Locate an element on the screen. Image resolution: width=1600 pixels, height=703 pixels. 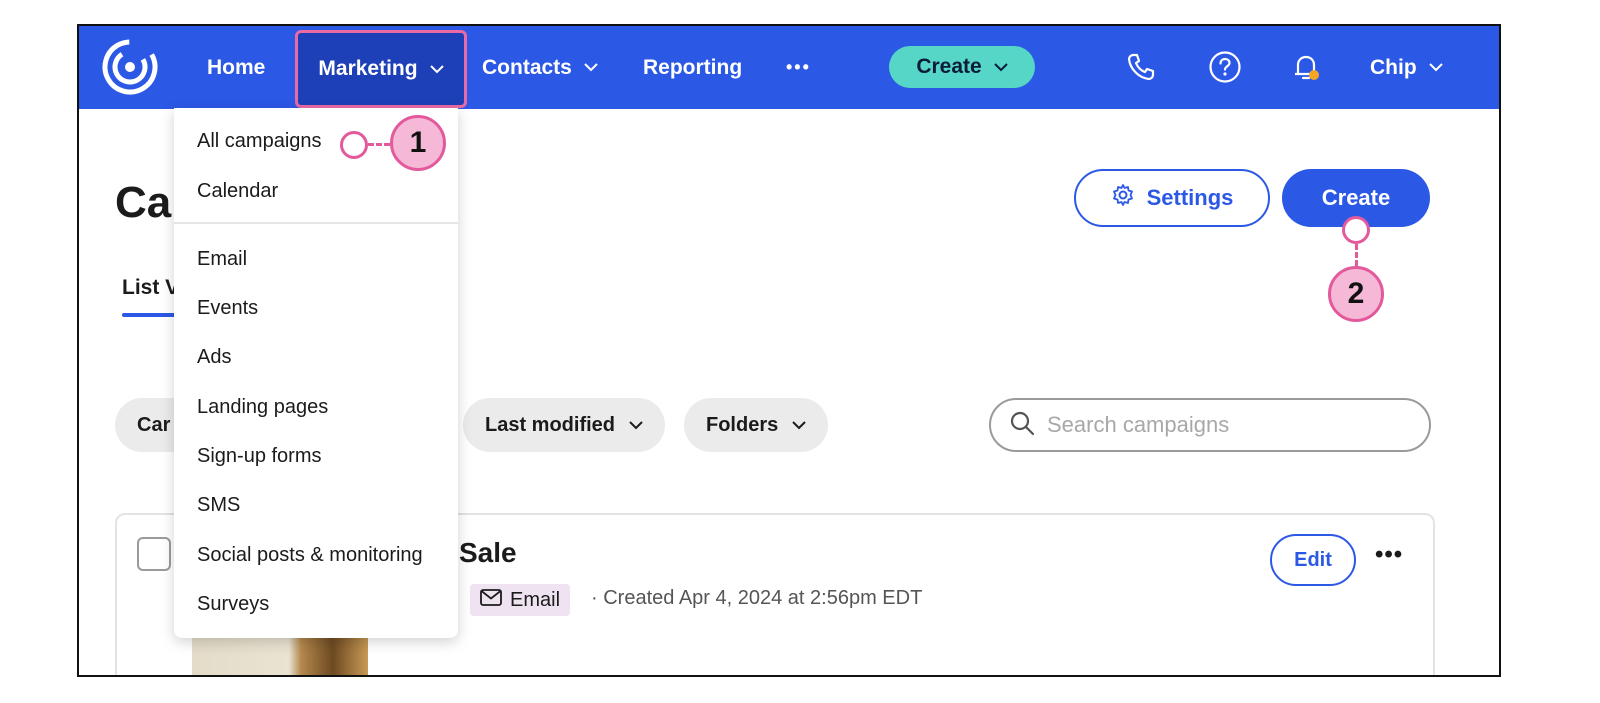
gear-icon is located at coordinates (1123, 198).